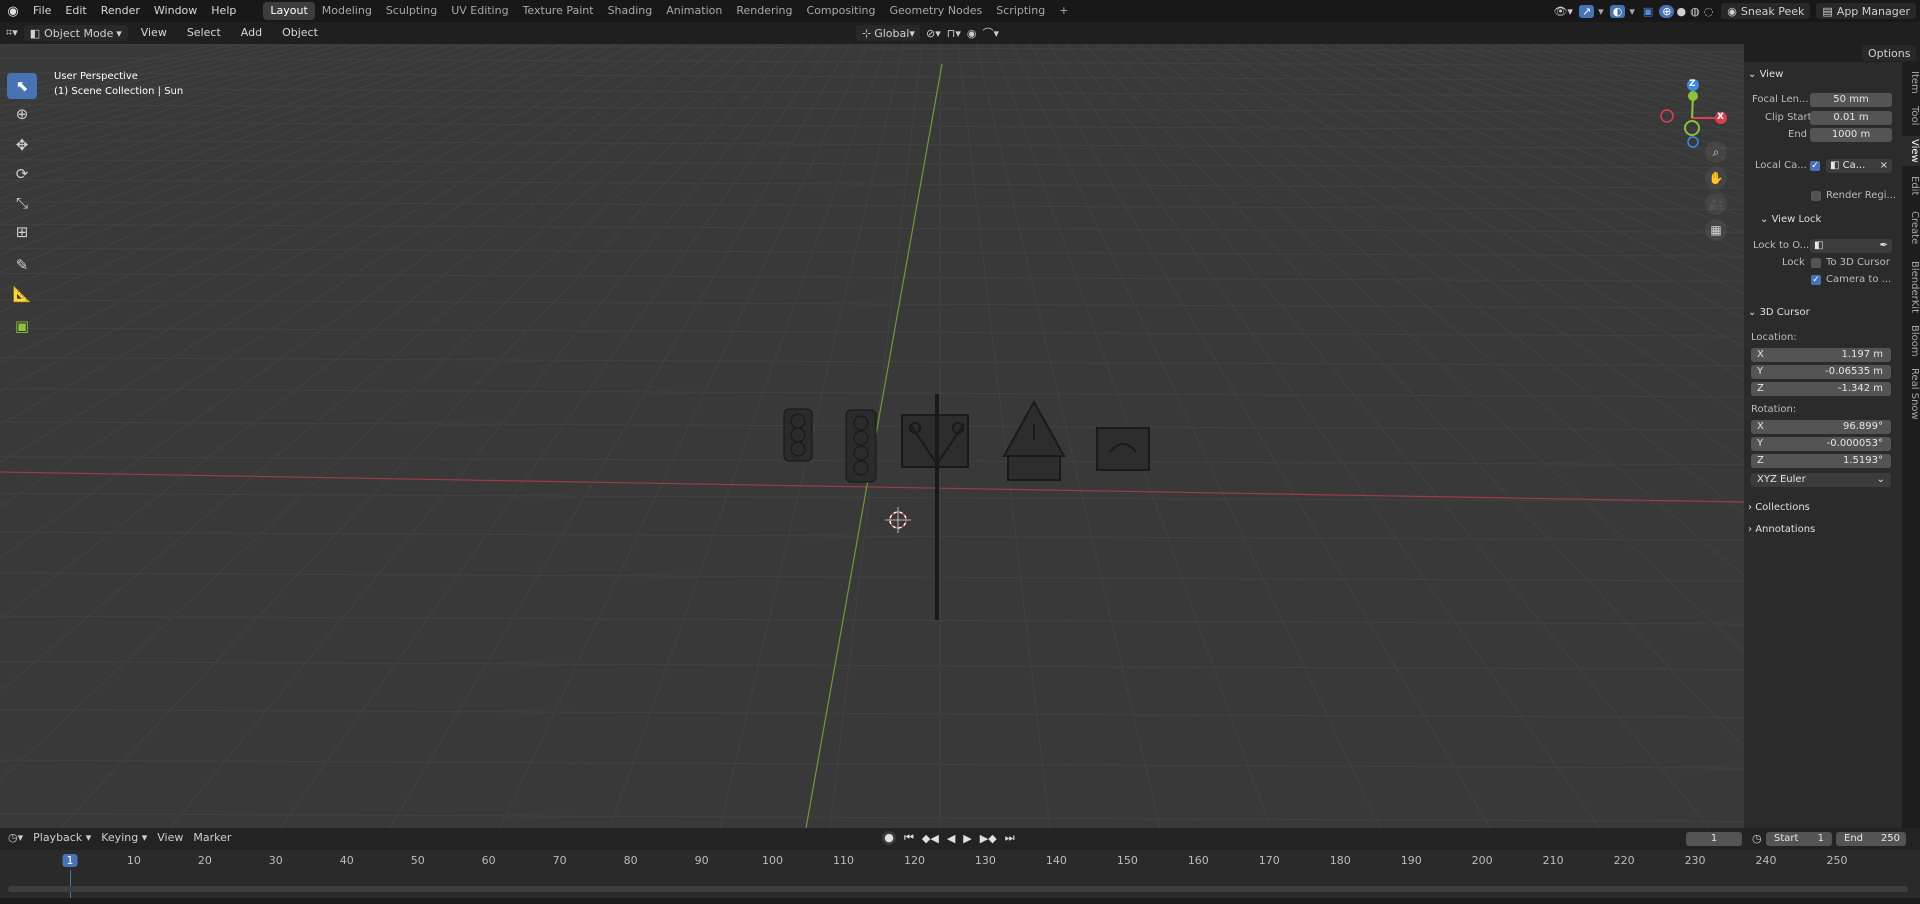  Describe the element at coordinates (1681, 11) in the screenshot. I see `shading-solid-icon: ●` at that location.